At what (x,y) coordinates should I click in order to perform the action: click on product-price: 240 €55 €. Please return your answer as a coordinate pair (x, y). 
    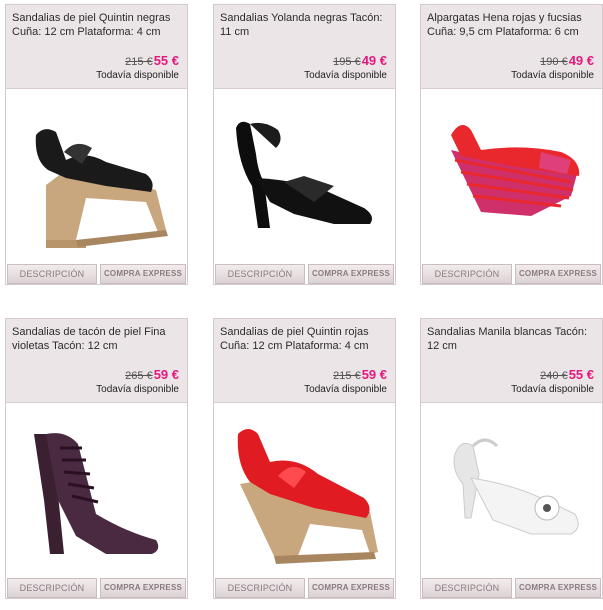
    Looking at the image, I should click on (567, 375).